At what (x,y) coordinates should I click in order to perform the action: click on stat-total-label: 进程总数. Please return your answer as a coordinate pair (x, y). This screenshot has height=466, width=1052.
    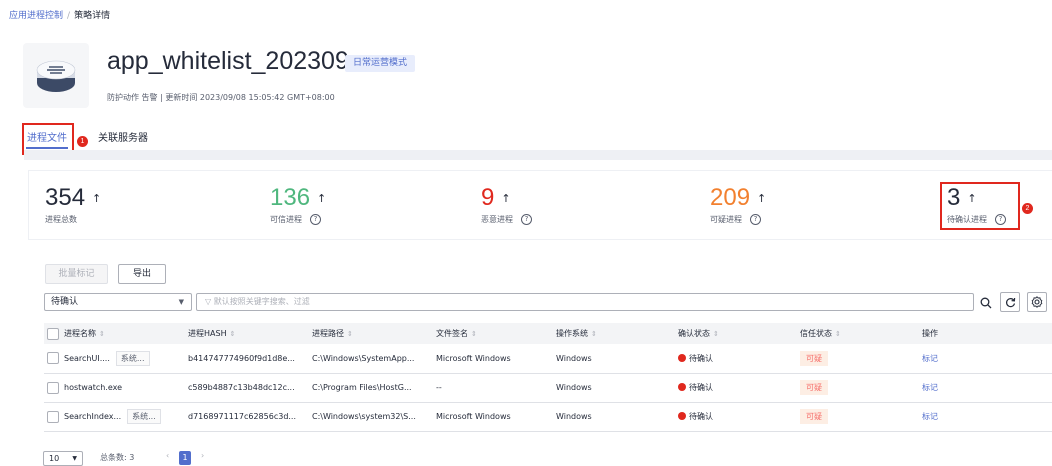
    Looking at the image, I should click on (61, 219).